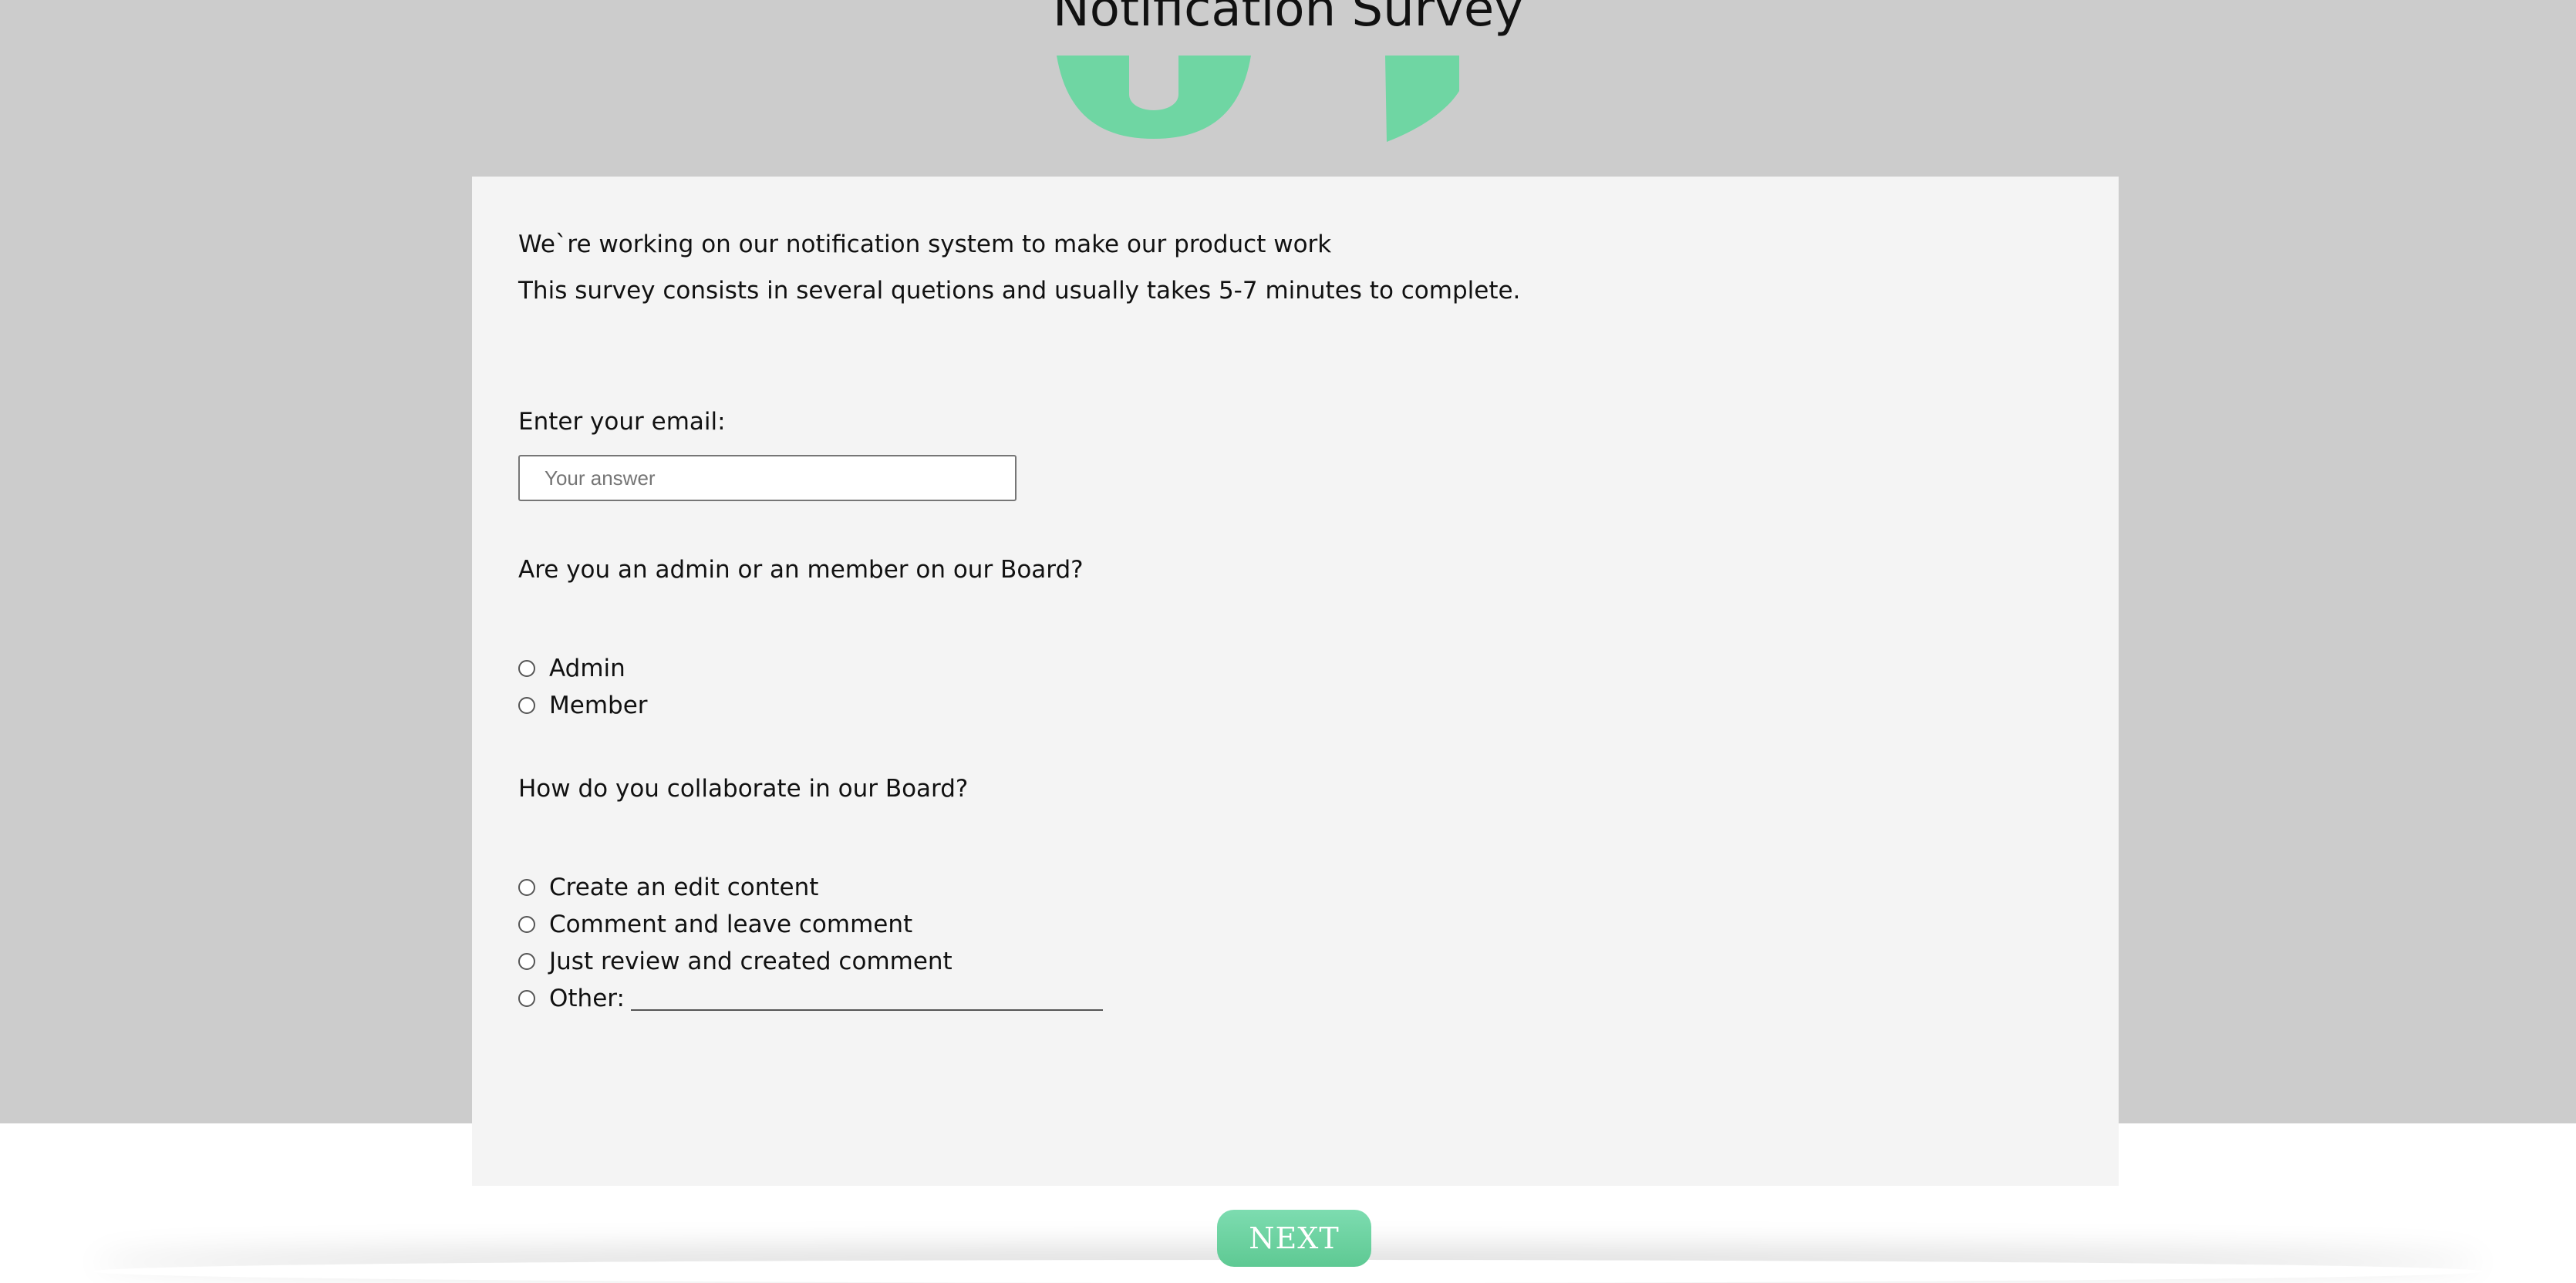 The width and height of the screenshot is (2576, 1283). Describe the element at coordinates (866, 999) in the screenshot. I see `other-text-field` at that location.